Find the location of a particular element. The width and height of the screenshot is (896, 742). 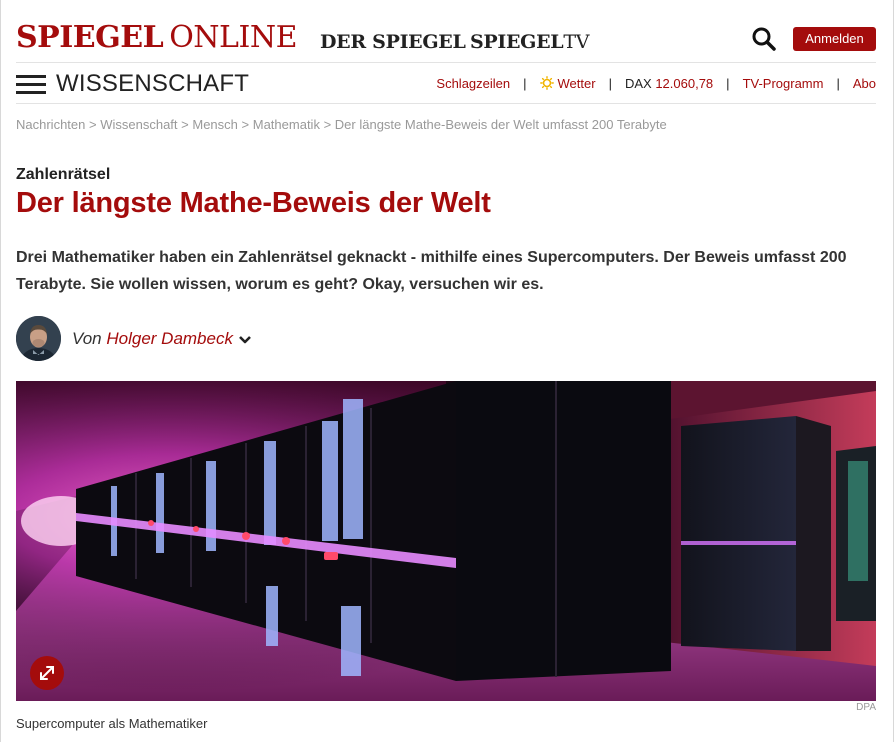

dax-link: DAX 12.060,78 is located at coordinates (669, 83).